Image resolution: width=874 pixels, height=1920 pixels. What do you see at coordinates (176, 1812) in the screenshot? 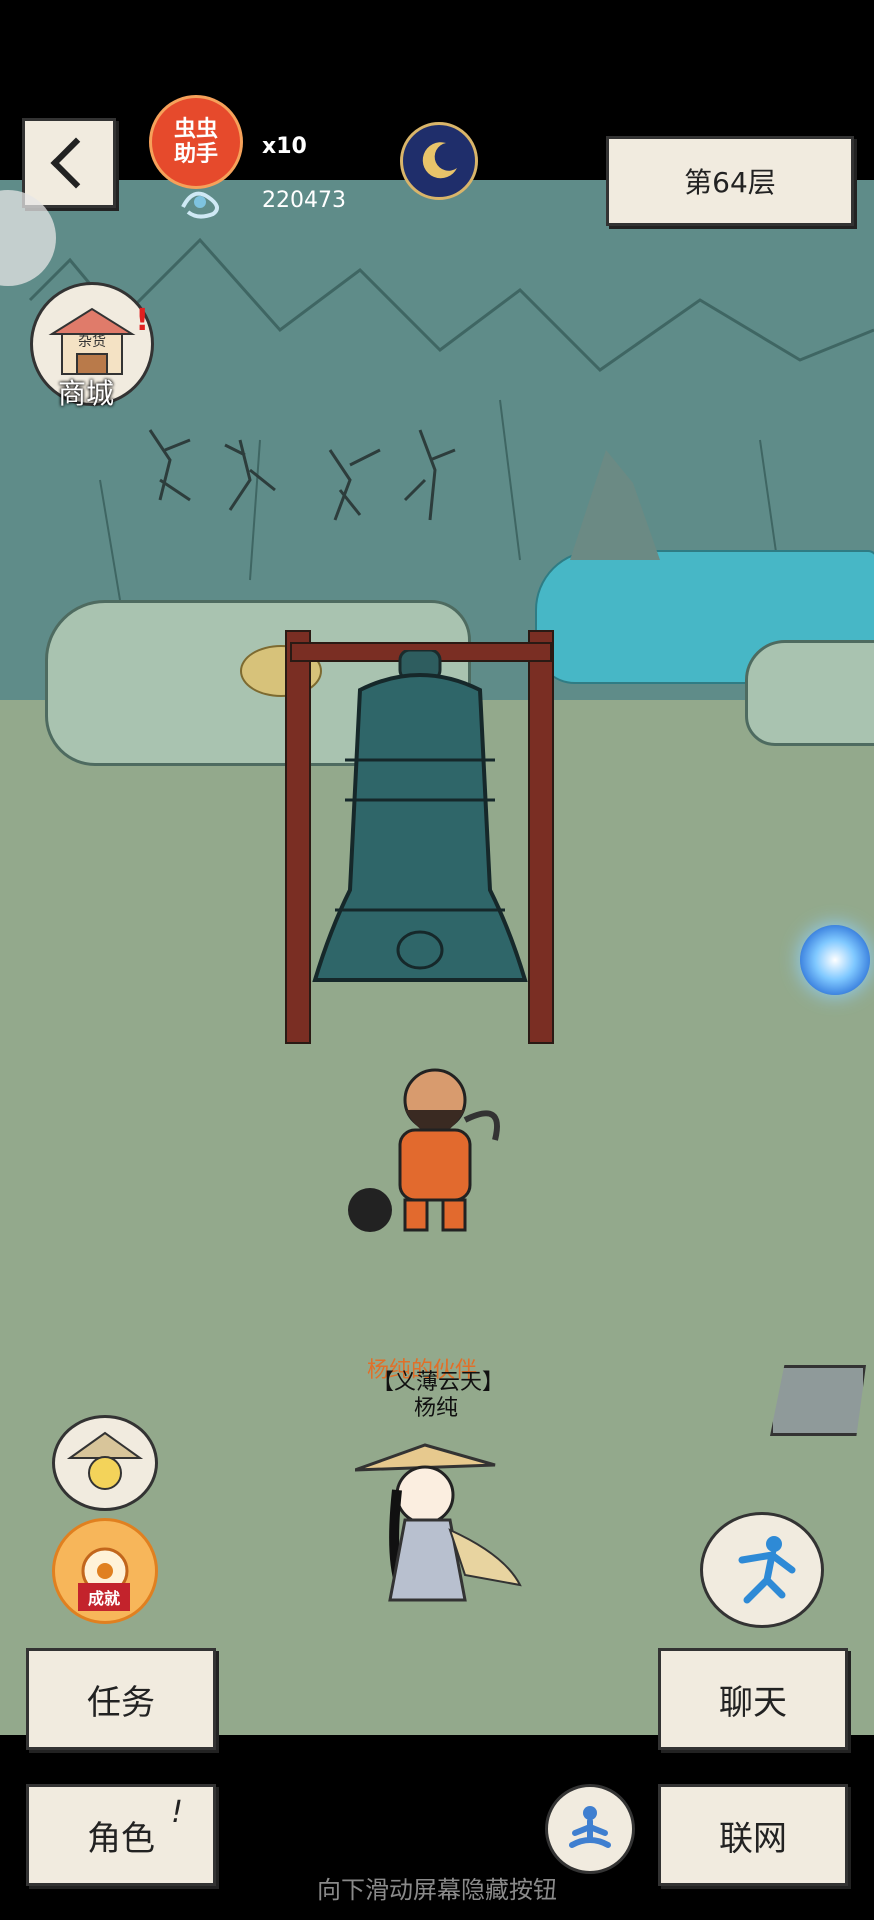
I see `role-alert-mark: !` at bounding box center [176, 1812].